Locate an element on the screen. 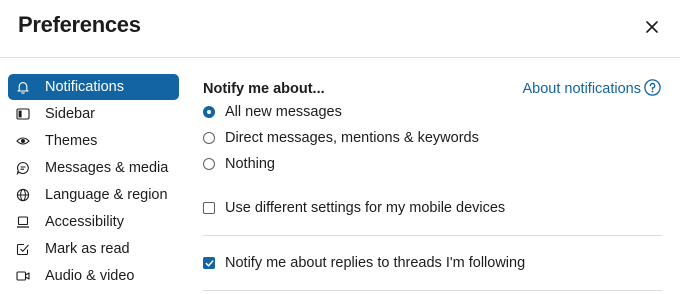 This screenshot has width=680, height=294. sidebar-icon is located at coordinates (23, 114).